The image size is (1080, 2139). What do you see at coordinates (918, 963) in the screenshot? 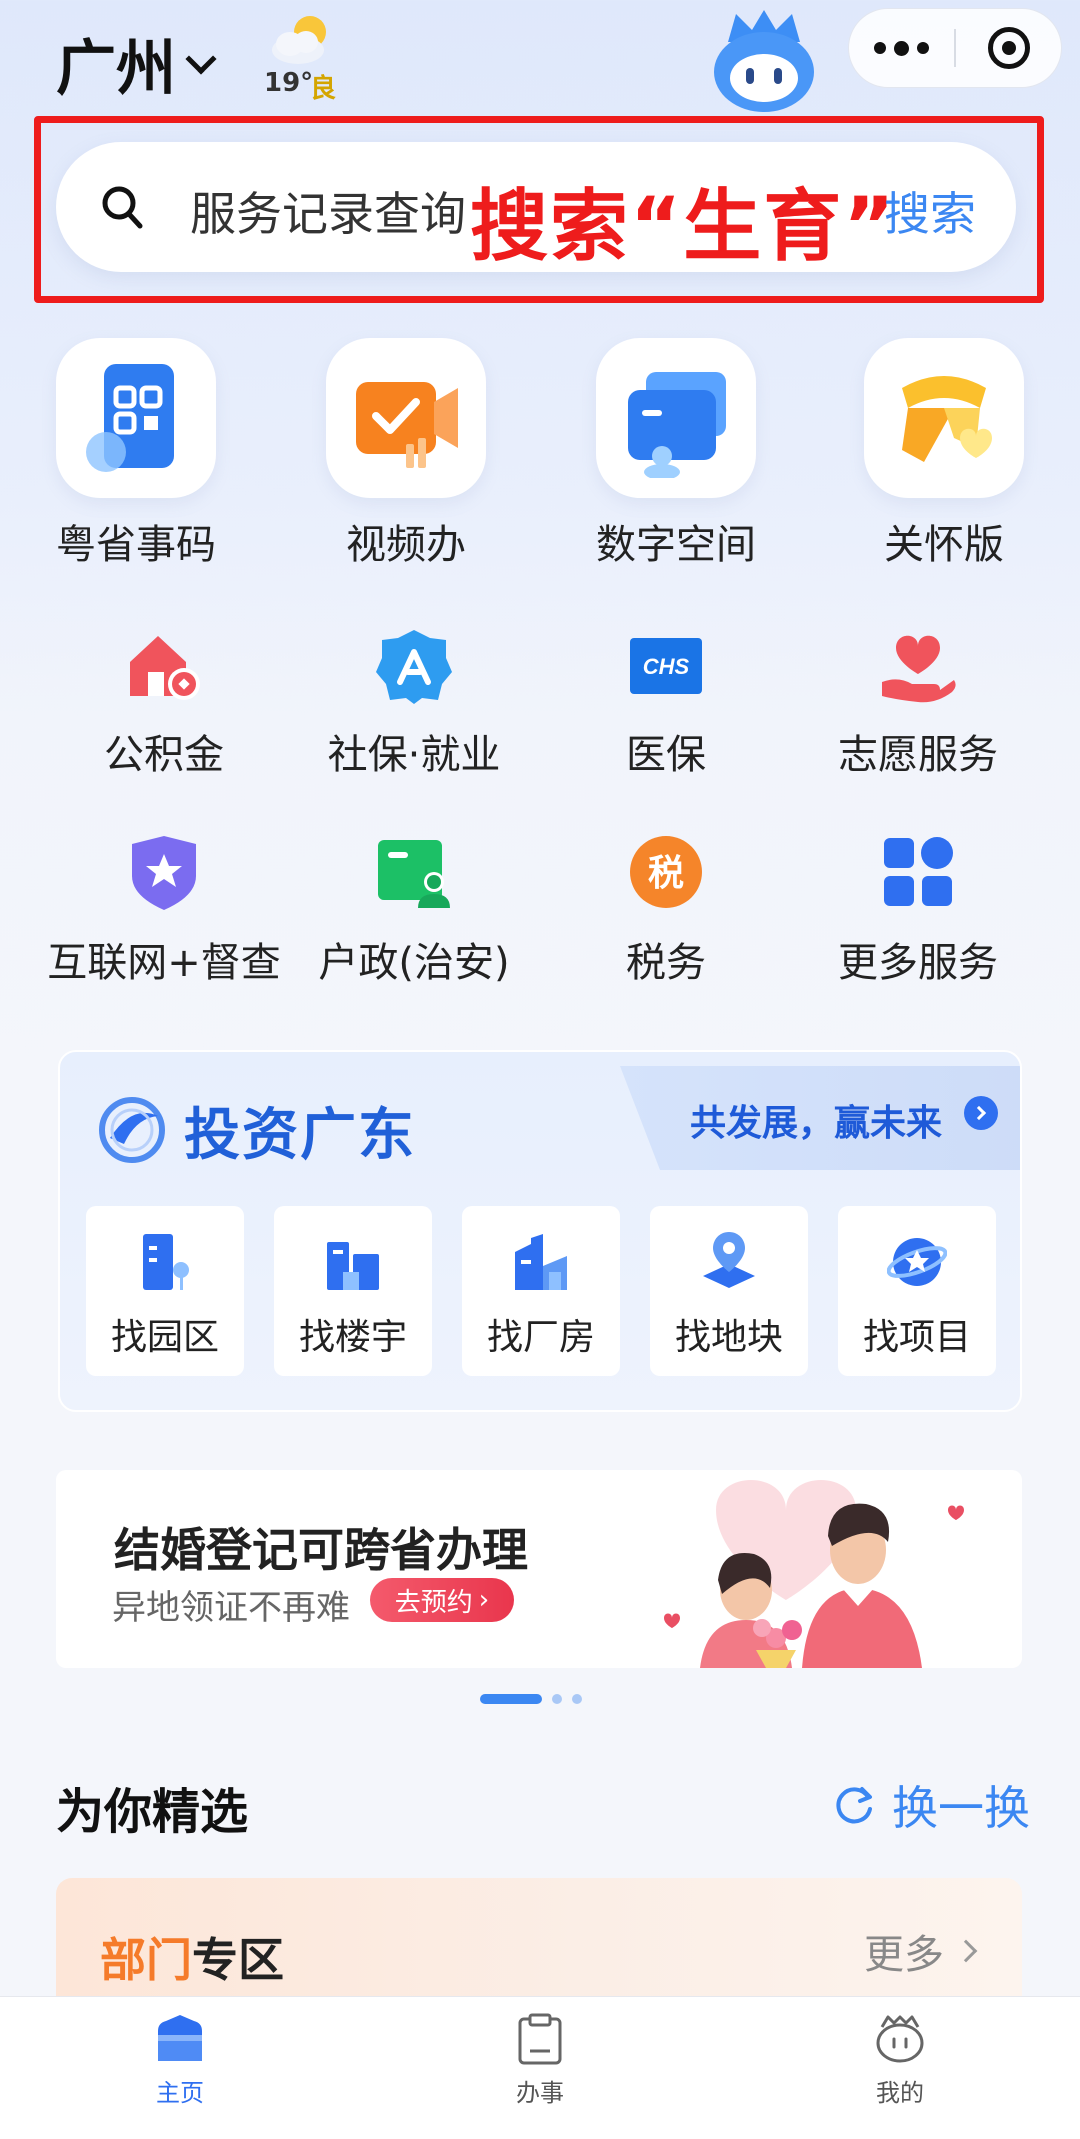
I see `service-label: 更多服务` at bounding box center [918, 963].